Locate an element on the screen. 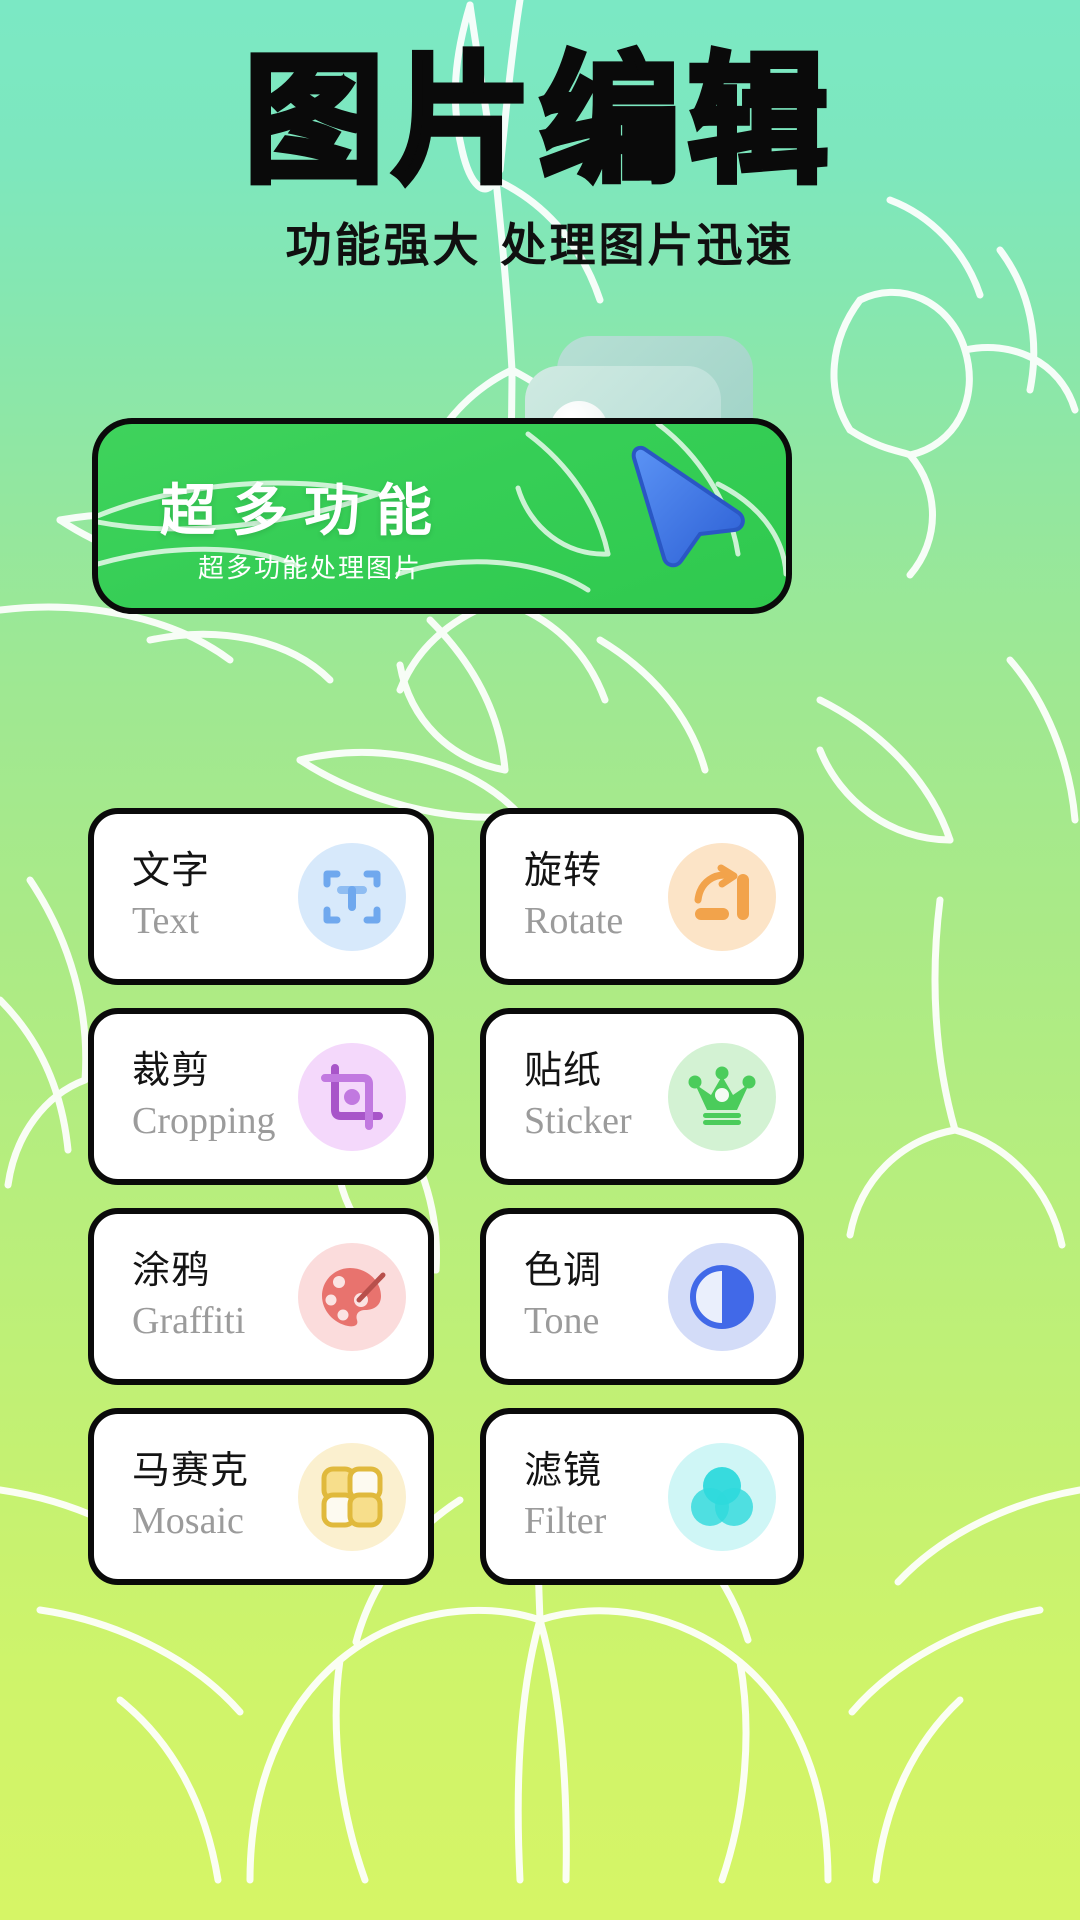  card-labels: 贴纸 Sticker is located at coordinates (578, 1096).